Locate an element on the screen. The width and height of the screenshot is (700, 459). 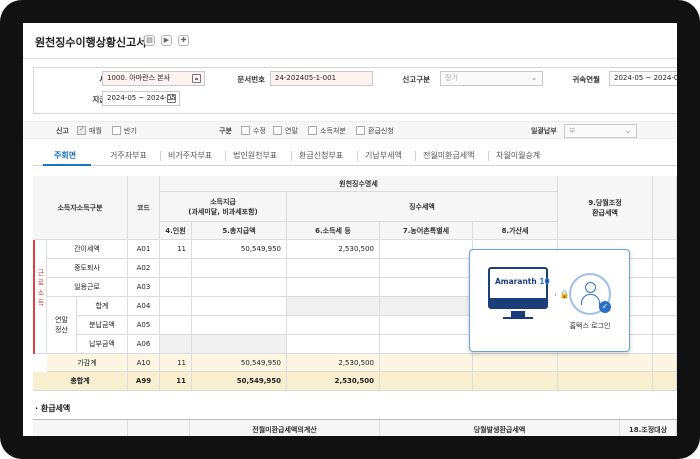
pay-month-value: 2024-05 ~ 2024-05 is located at coordinates (141, 98).